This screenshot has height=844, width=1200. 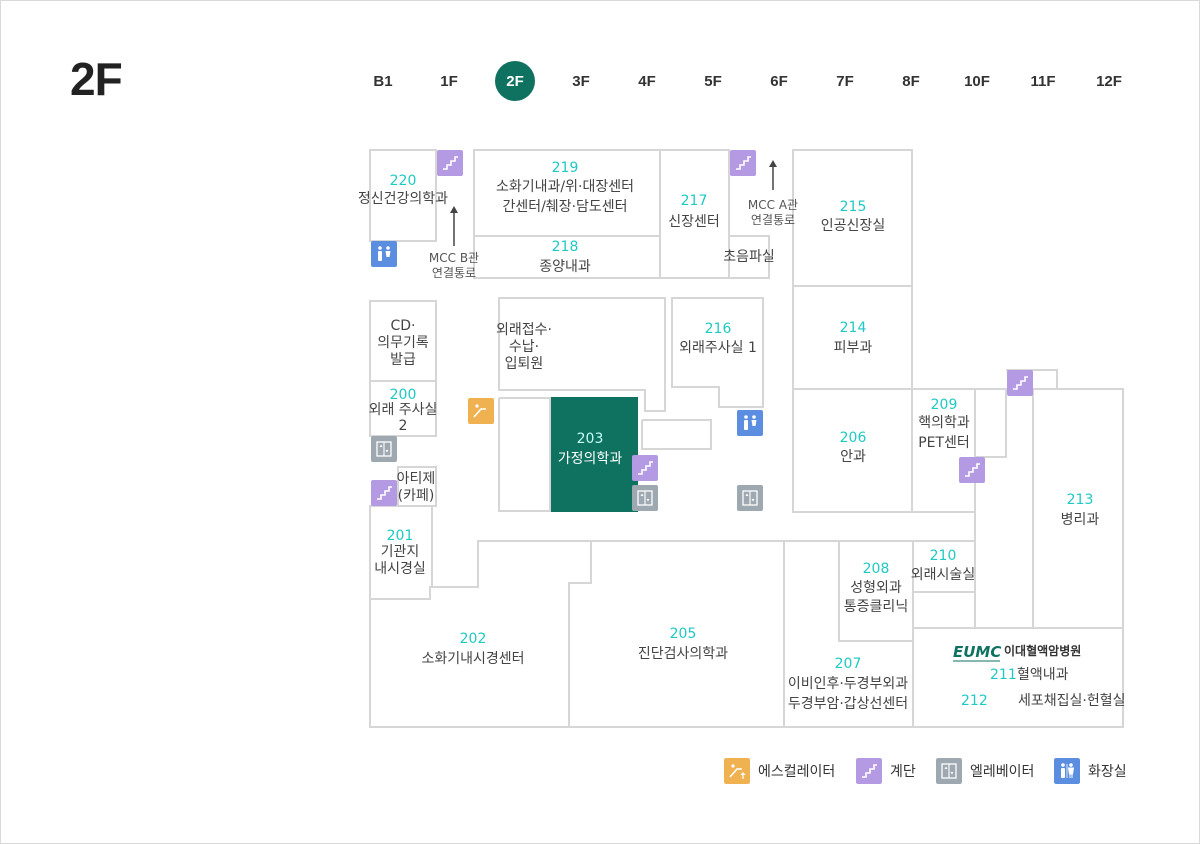 I want to click on room-name: 발급, so click(x=403, y=360).